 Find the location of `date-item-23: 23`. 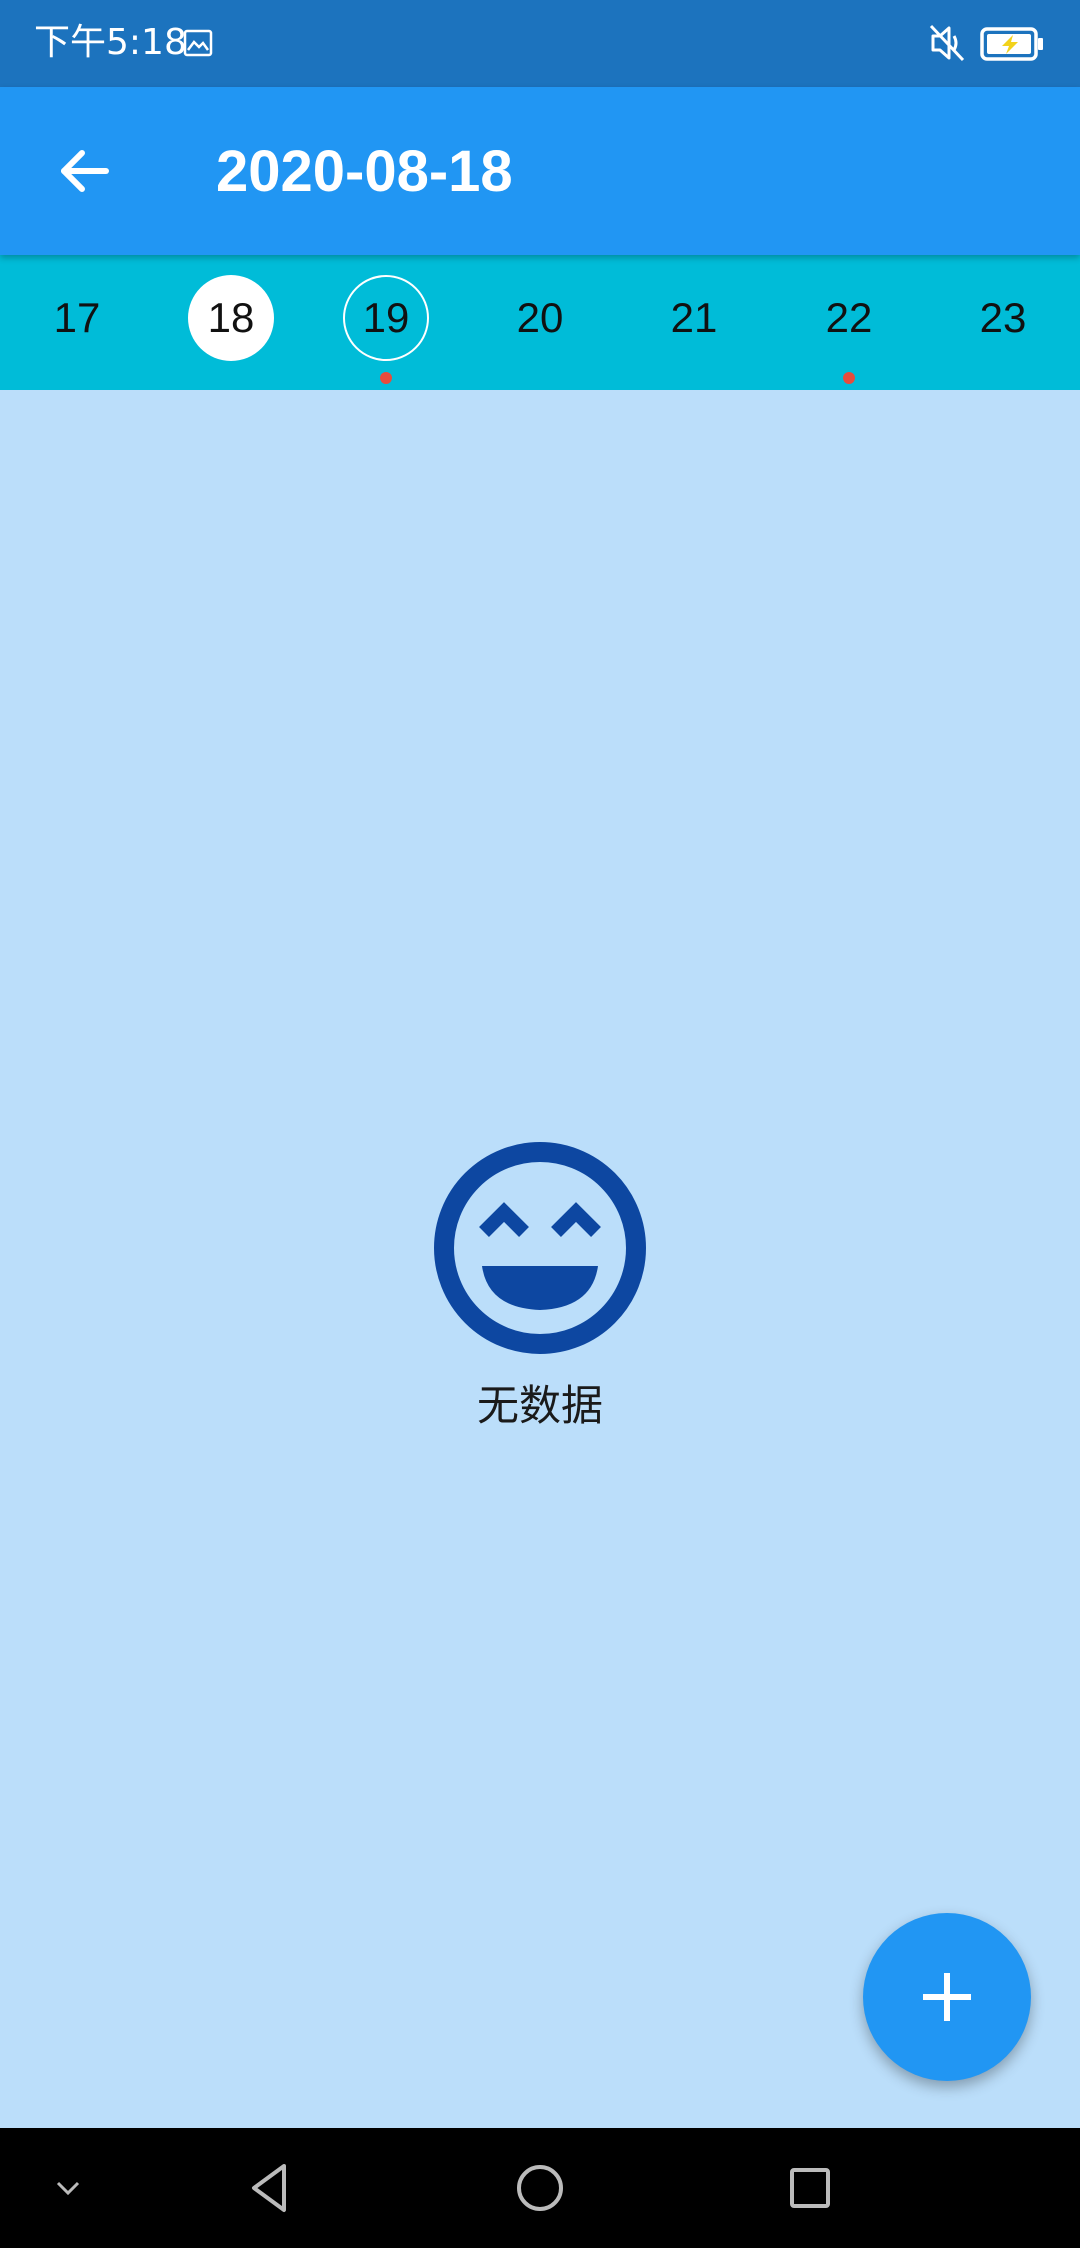

date-item-23: 23 is located at coordinates (1003, 318).